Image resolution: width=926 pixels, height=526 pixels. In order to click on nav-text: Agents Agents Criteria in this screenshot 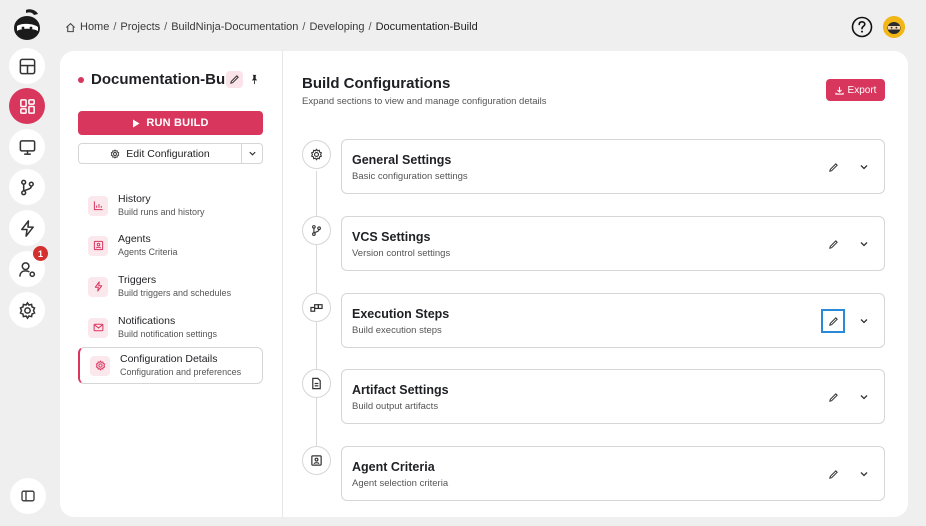, I will do `click(148, 245)`.